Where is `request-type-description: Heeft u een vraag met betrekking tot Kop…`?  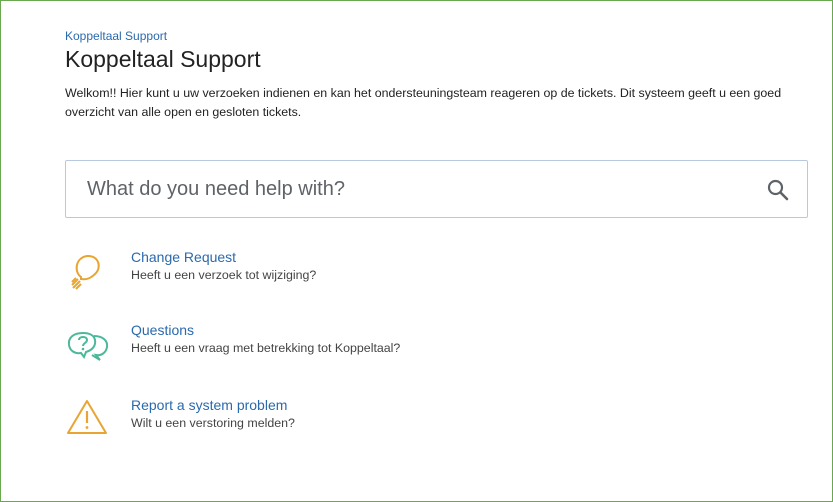 request-type-description: Heeft u een vraag met betrekking tot Kop… is located at coordinates (266, 348).